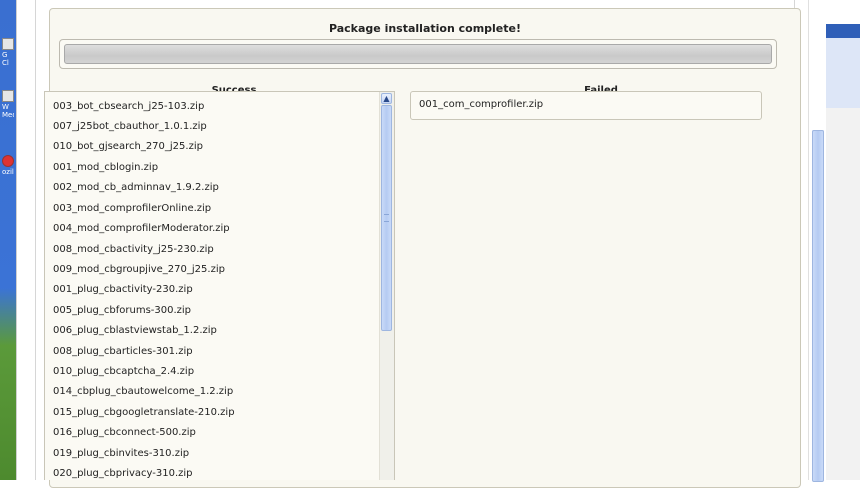 The width and height of the screenshot is (860, 488). I want to click on list-item: 006_plug_cblastviewstab_1.2.zip, so click(135, 330).